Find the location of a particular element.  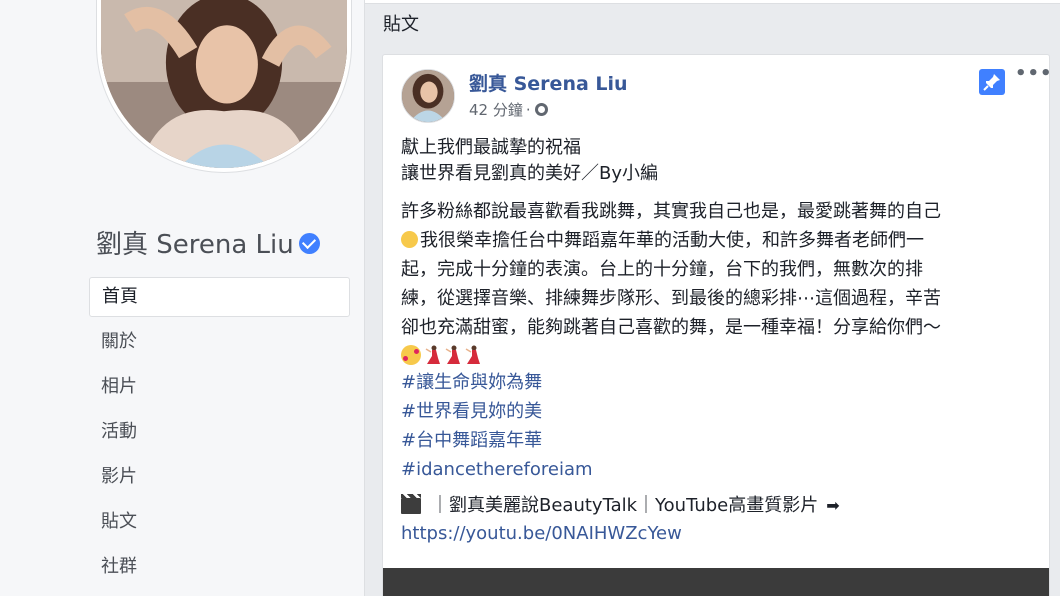

intro-line: 獻上我們最誠摯的祝福 is located at coordinates (491, 147).